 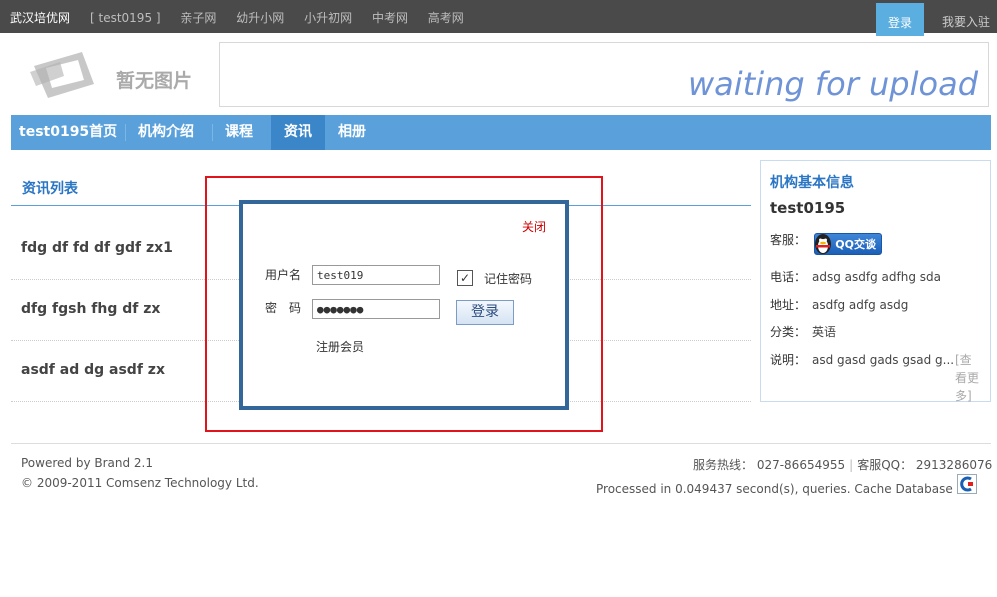 I want to click on join-link: 我要入驻, so click(x=966, y=21).